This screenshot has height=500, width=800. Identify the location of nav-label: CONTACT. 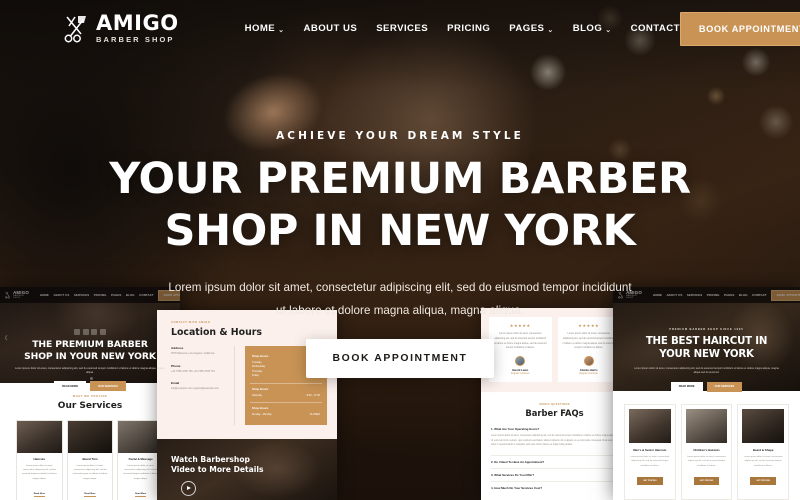
(655, 28).